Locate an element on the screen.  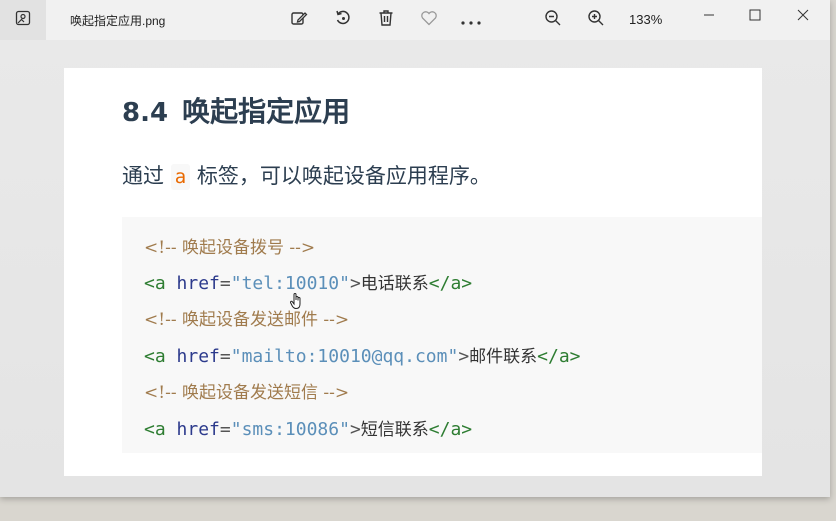
heading-text: 唤起指定应用 is located at coordinates (266, 111).